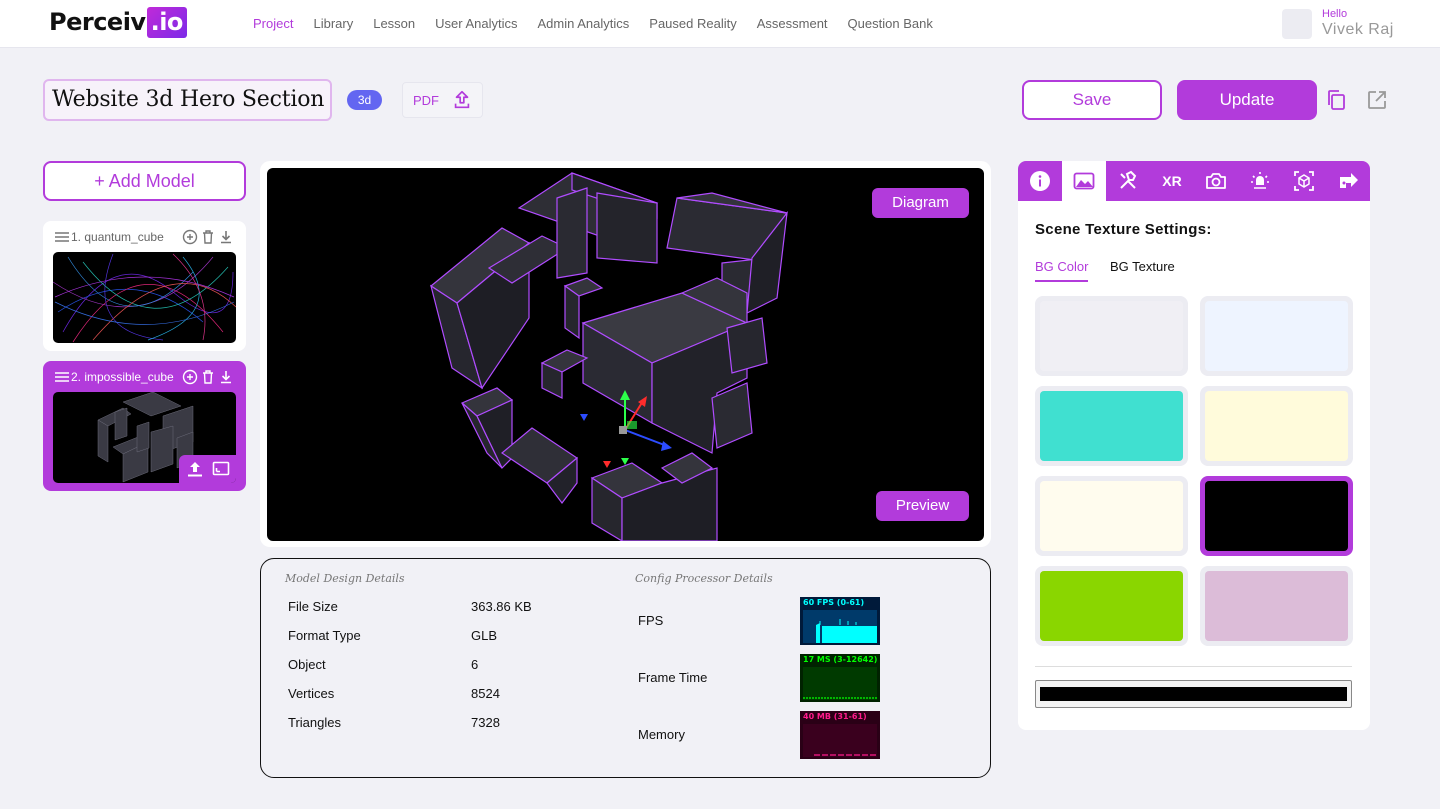 Image resolution: width=1440 pixels, height=809 pixels. What do you see at coordinates (1297, 24) in the screenshot?
I see `avatar` at bounding box center [1297, 24].